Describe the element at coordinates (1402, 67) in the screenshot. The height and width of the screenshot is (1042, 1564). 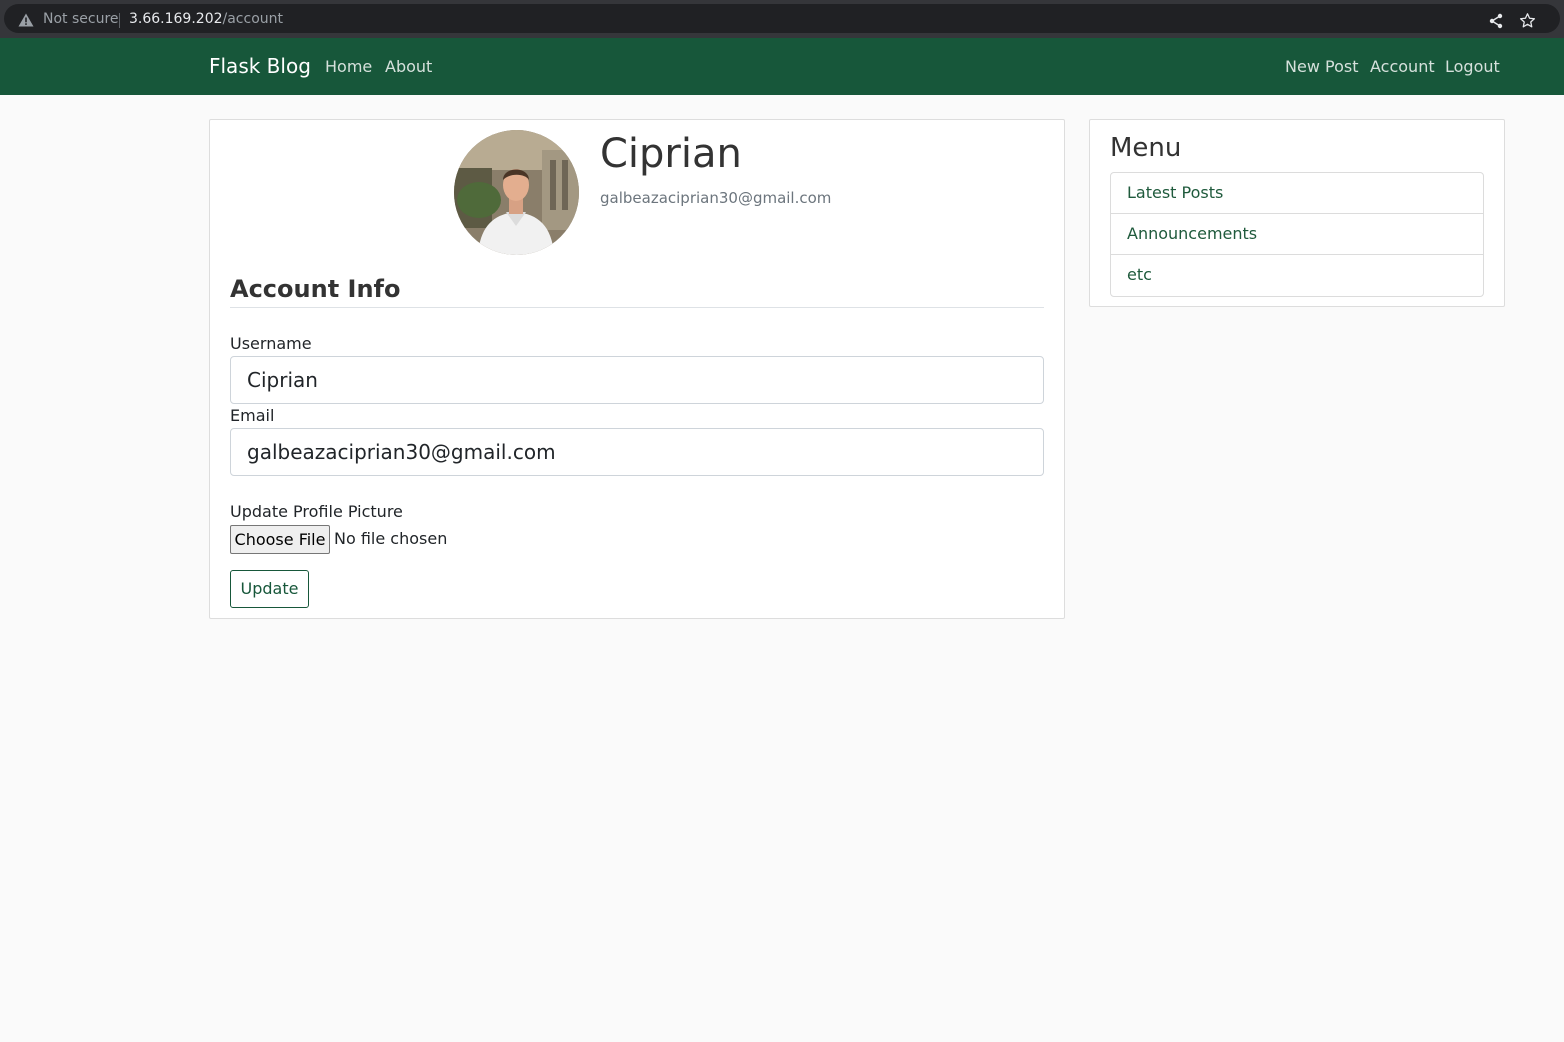
I see `nav-link-account: Account` at that location.